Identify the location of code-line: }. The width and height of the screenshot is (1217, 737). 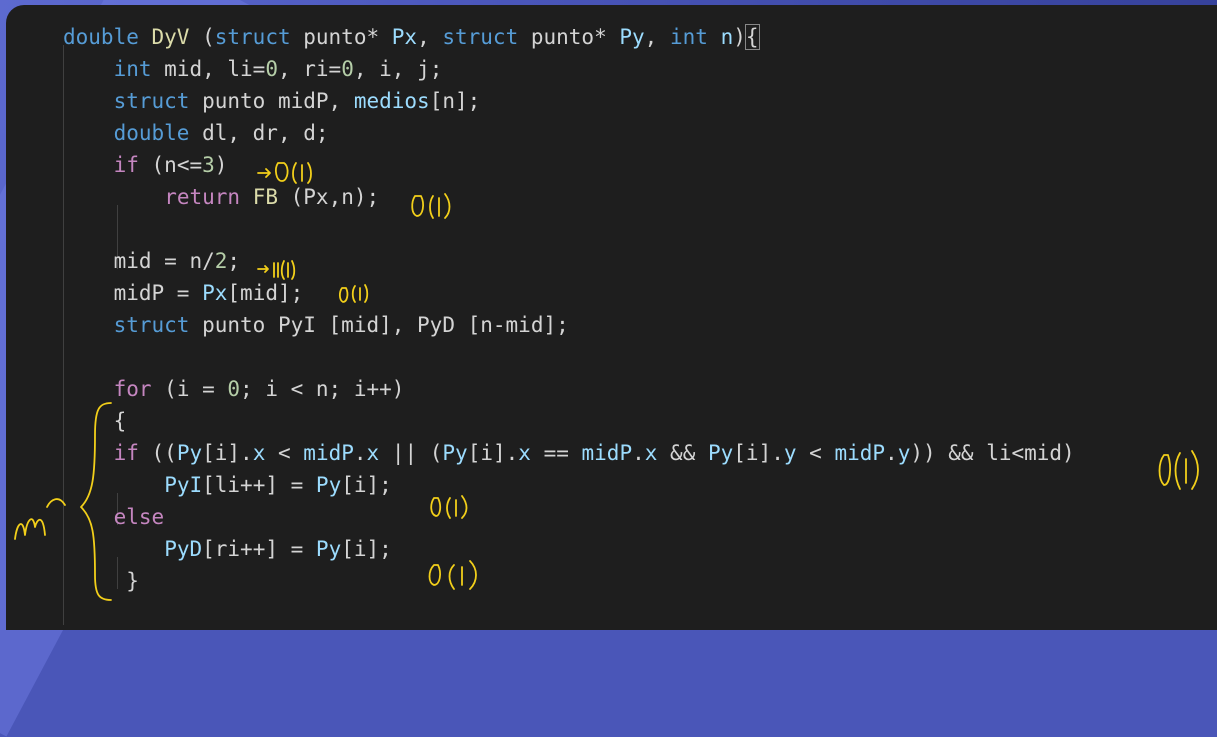
(132, 581).